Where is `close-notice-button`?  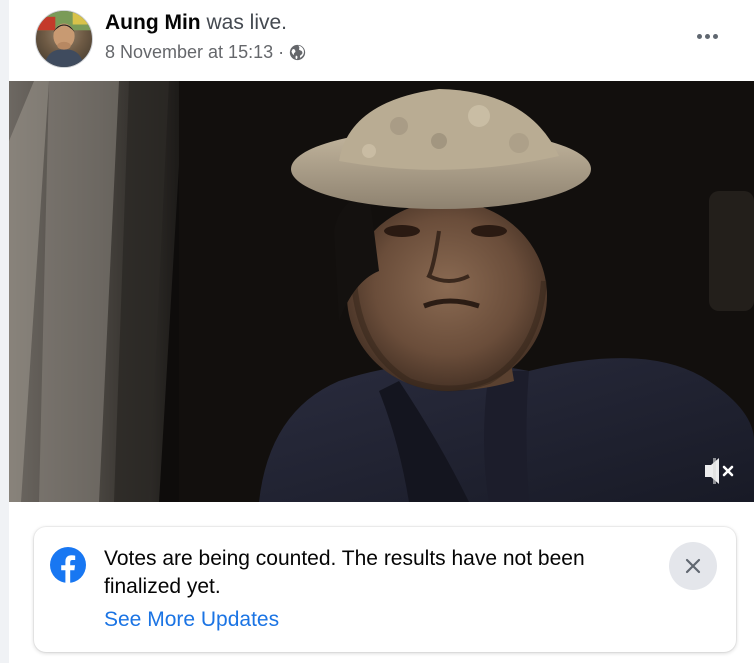
close-notice-button is located at coordinates (693, 566).